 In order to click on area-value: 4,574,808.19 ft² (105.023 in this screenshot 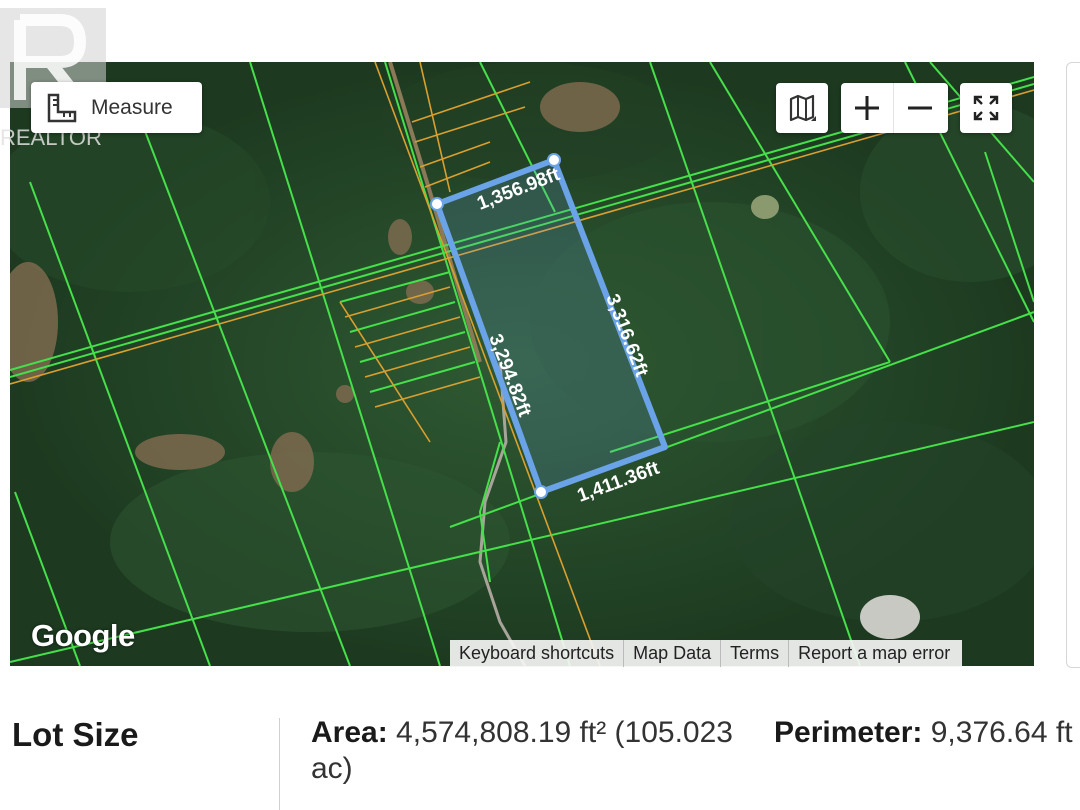, I will do `click(564, 732)`.